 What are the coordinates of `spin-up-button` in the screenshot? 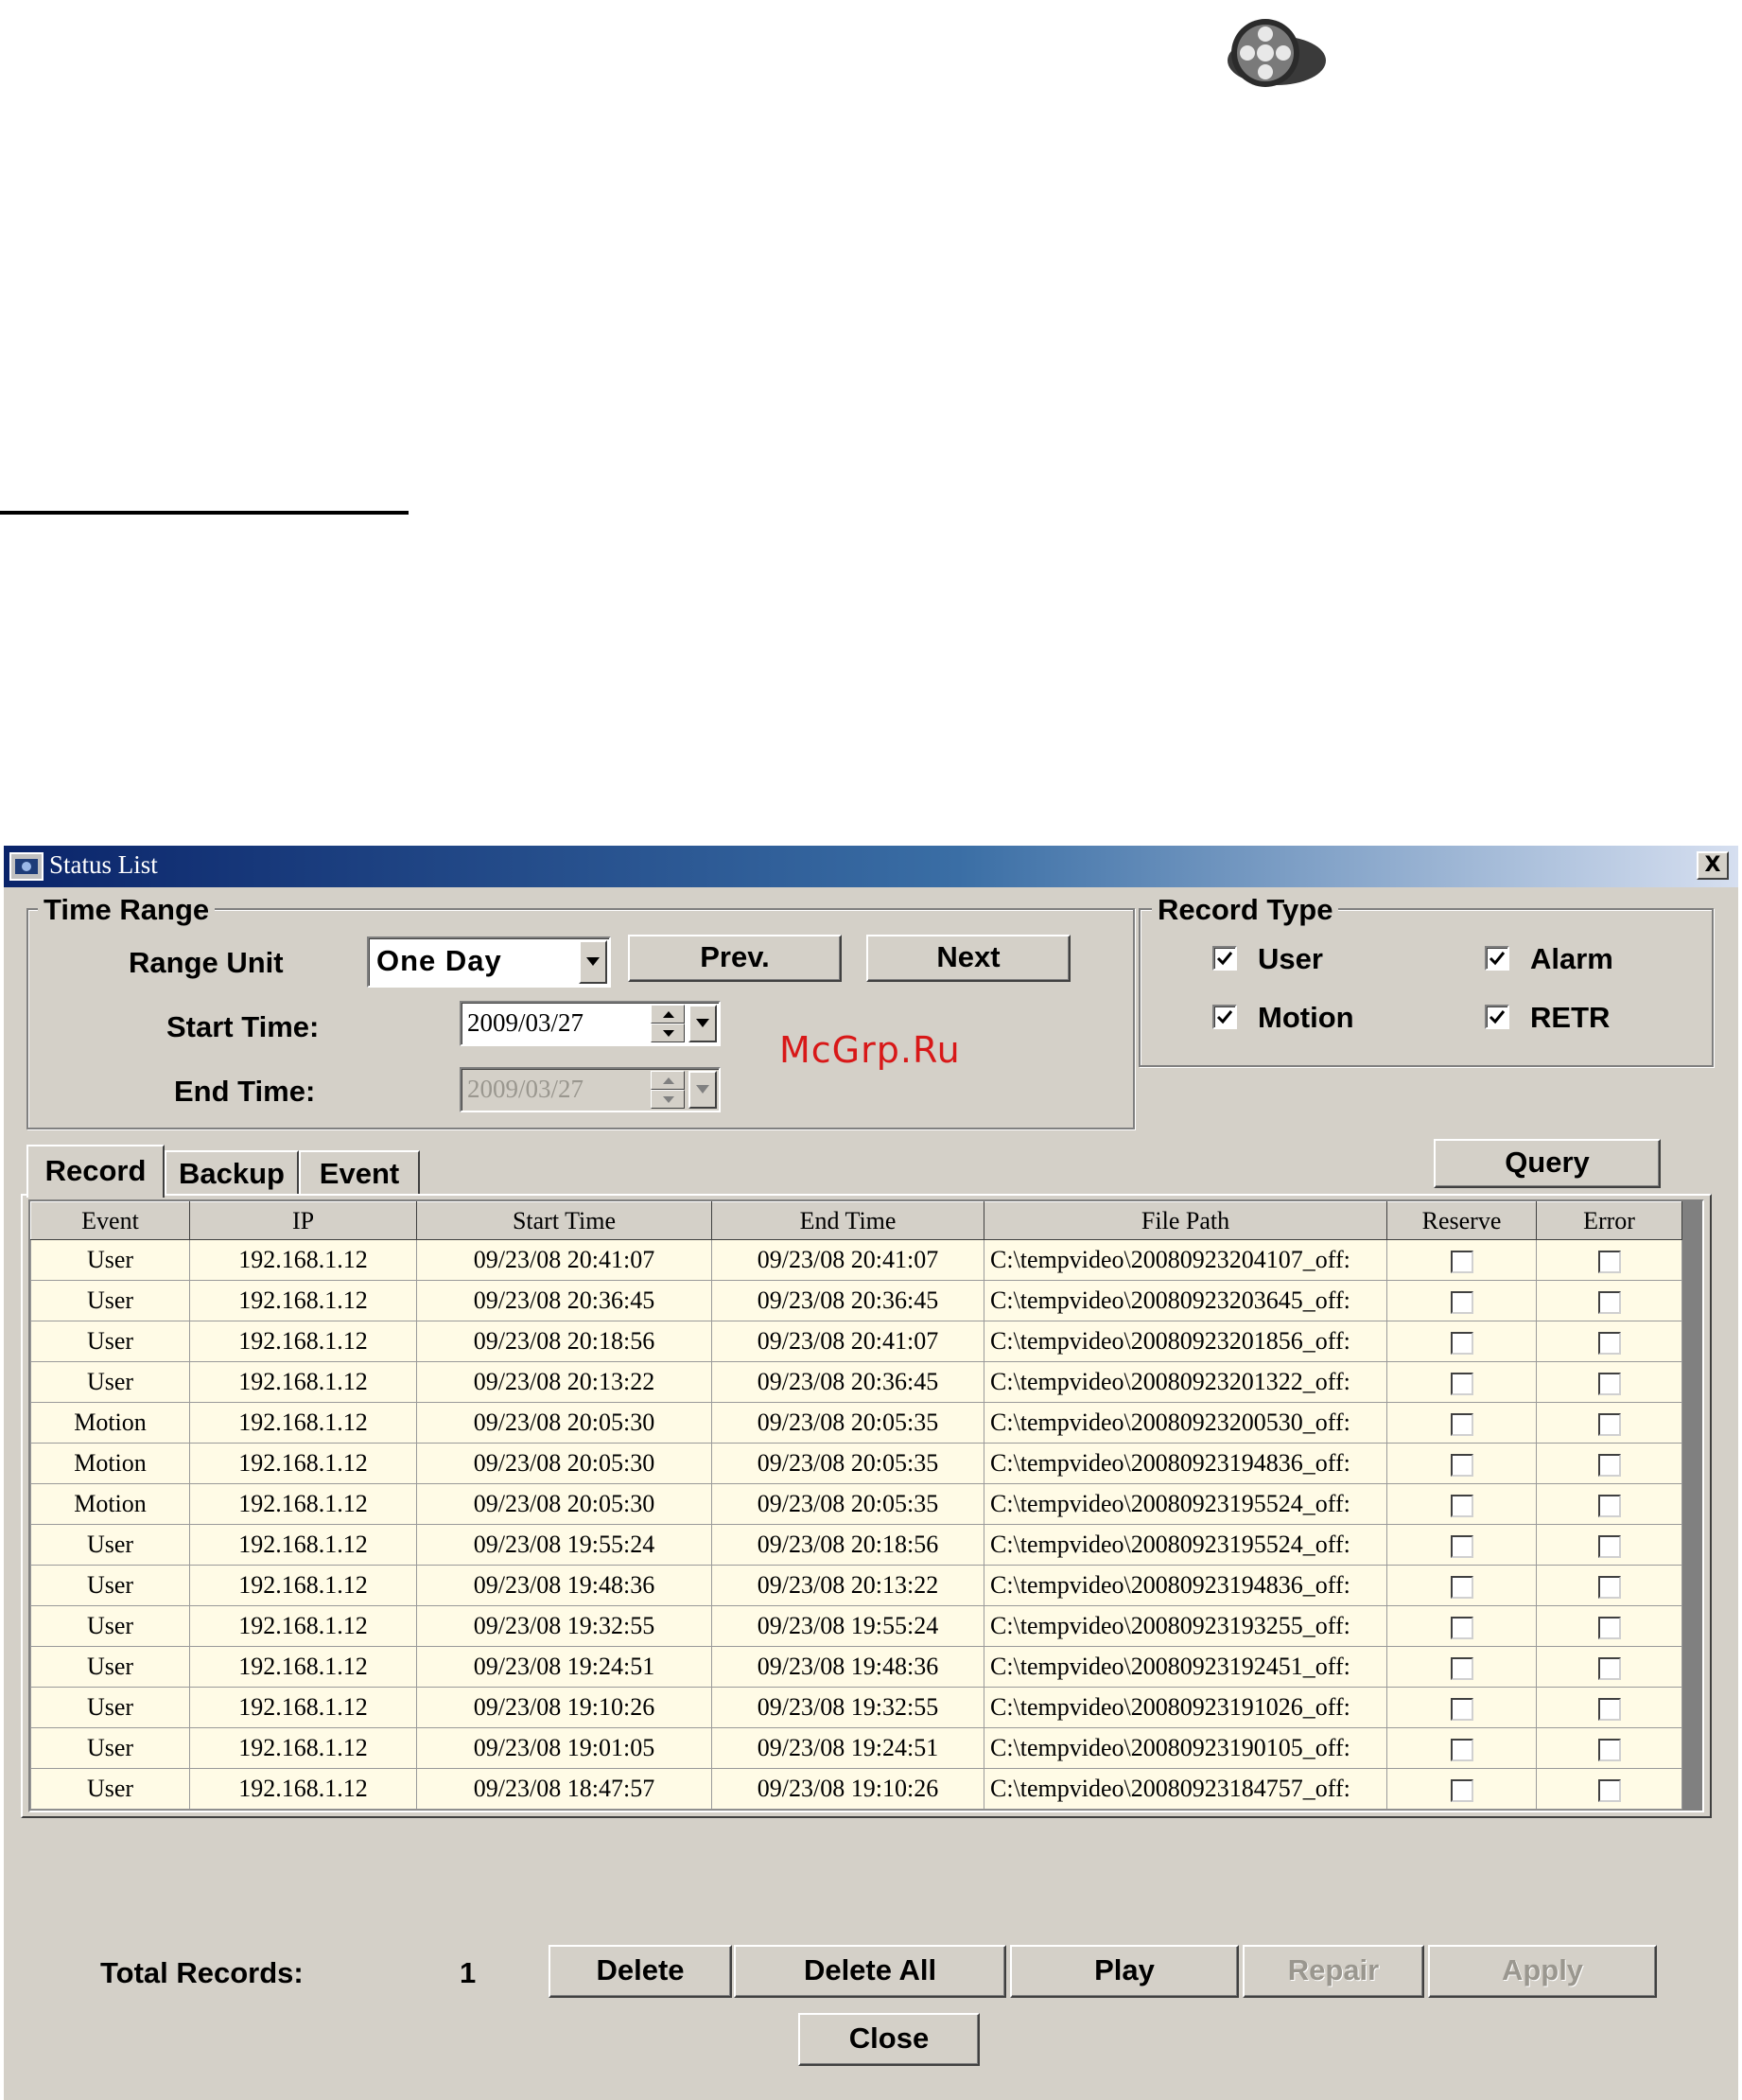 It's located at (668, 1014).